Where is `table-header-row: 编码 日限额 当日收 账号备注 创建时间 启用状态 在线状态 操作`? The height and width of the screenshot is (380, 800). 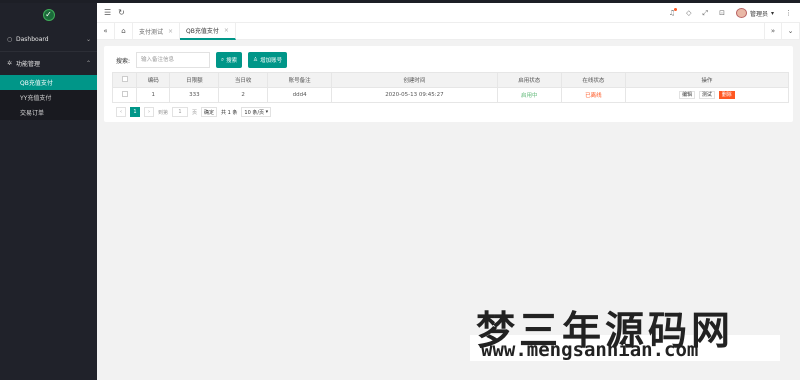 table-header-row: 编码 日限额 当日收 账号备注 创建时间 启用状态 在线状态 操作 is located at coordinates (451, 80).